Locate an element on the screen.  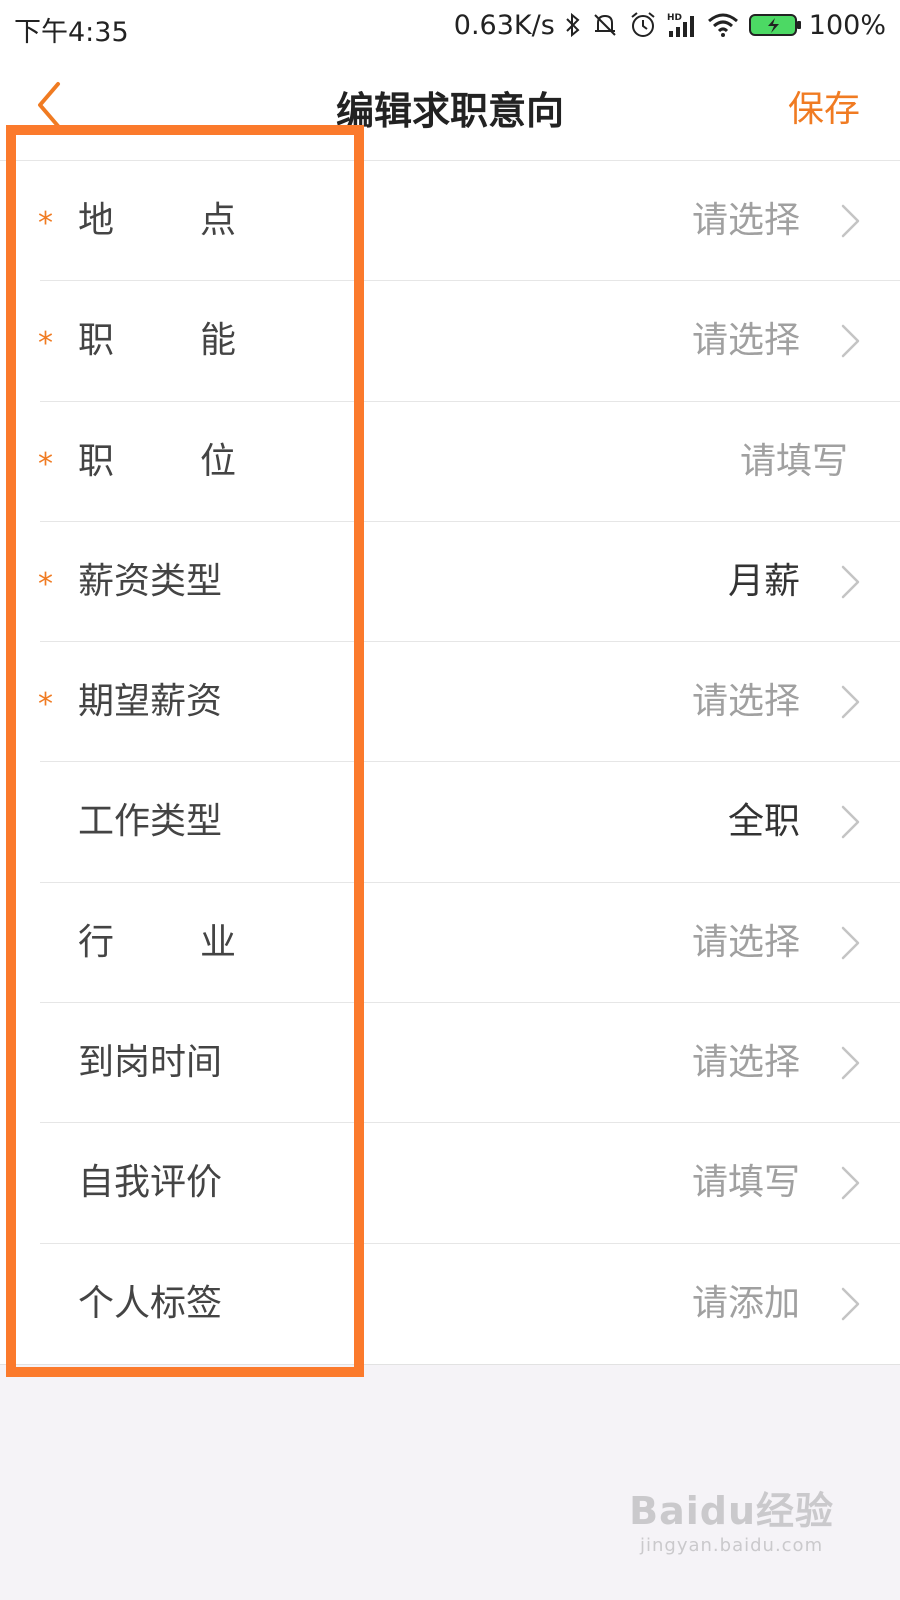
form-row: * 期望薪资 请选择 is located at coordinates (450, 702).